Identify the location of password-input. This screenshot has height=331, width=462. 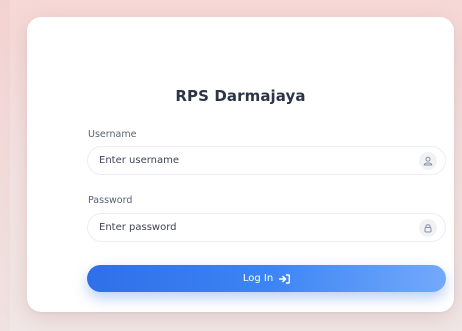
(249, 227).